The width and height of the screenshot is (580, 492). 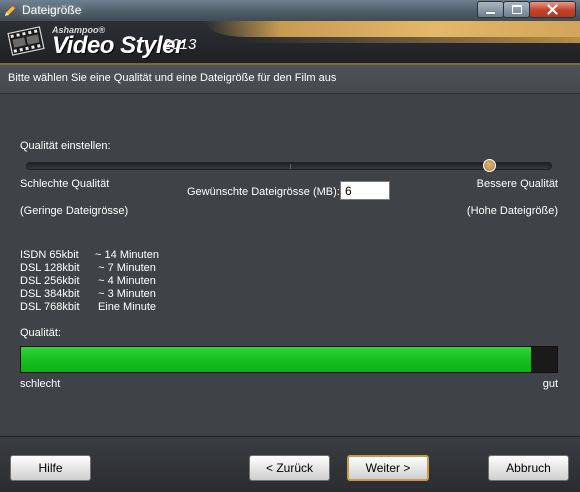 What do you see at coordinates (127, 294) in the screenshot?
I see `transfer-time: ~ 3 Minuten` at bounding box center [127, 294].